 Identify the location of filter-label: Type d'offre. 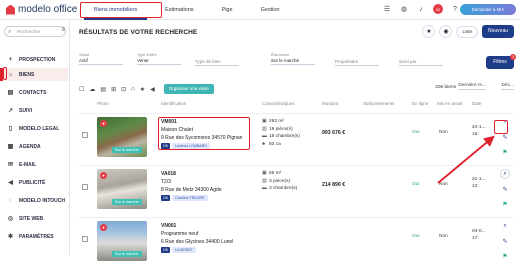
(147, 55).